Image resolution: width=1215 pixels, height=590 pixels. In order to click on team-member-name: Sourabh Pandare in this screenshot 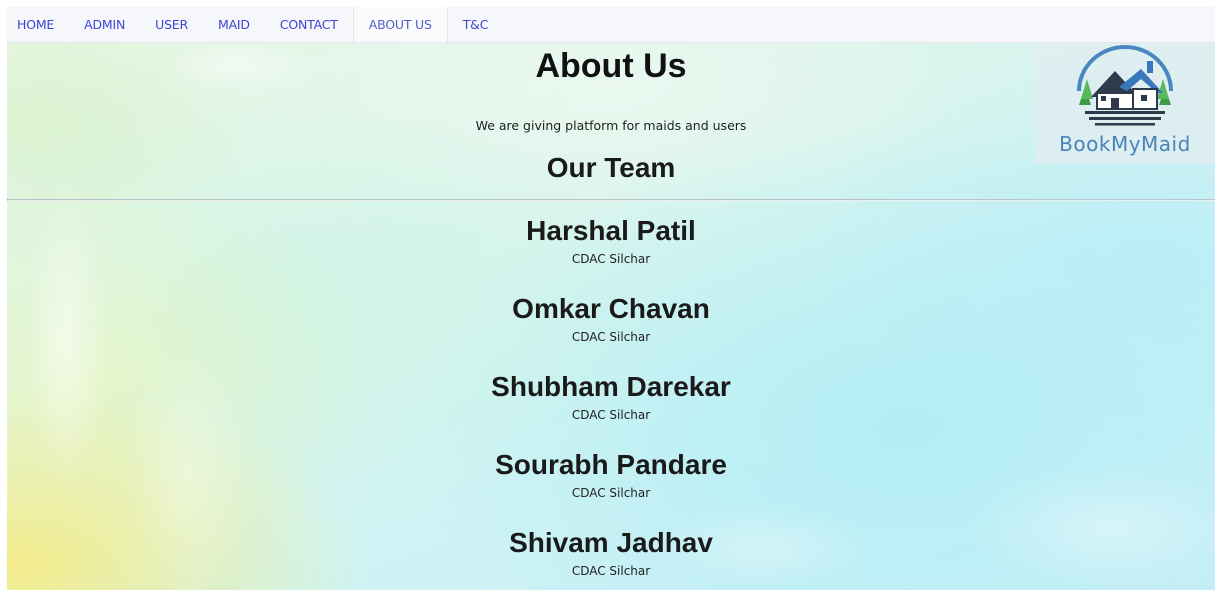, I will do `click(611, 464)`.